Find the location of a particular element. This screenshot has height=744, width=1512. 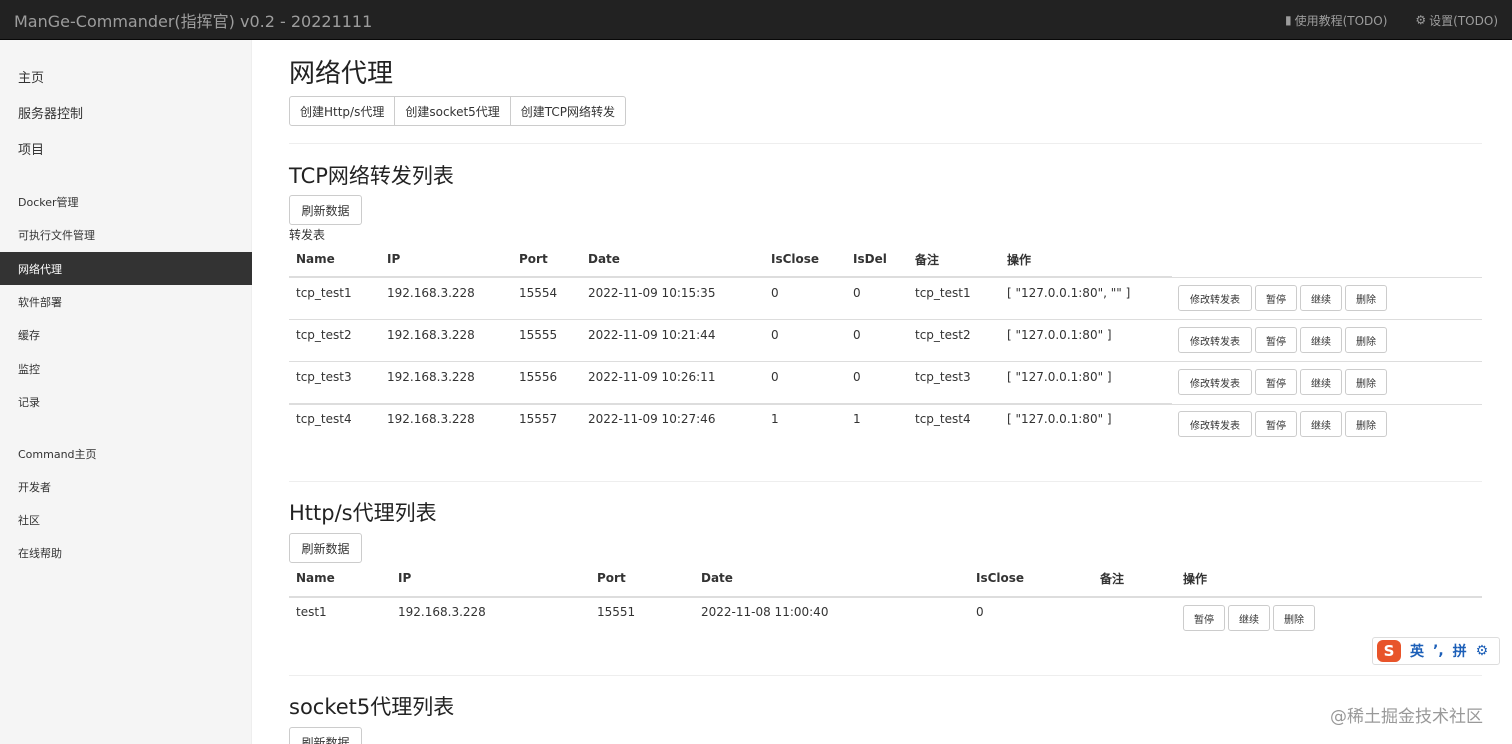

cell-port: 15555 is located at coordinates (538, 335).